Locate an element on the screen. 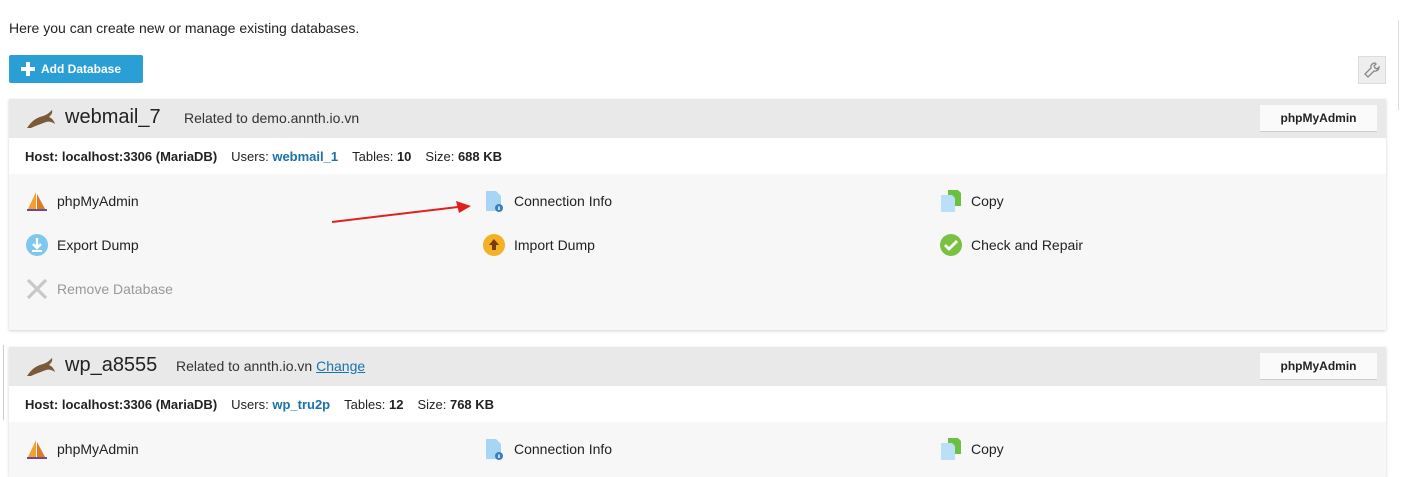 Image resolution: width=1402 pixels, height=477 pixels. annotation-arrow is located at coordinates (401, 212).